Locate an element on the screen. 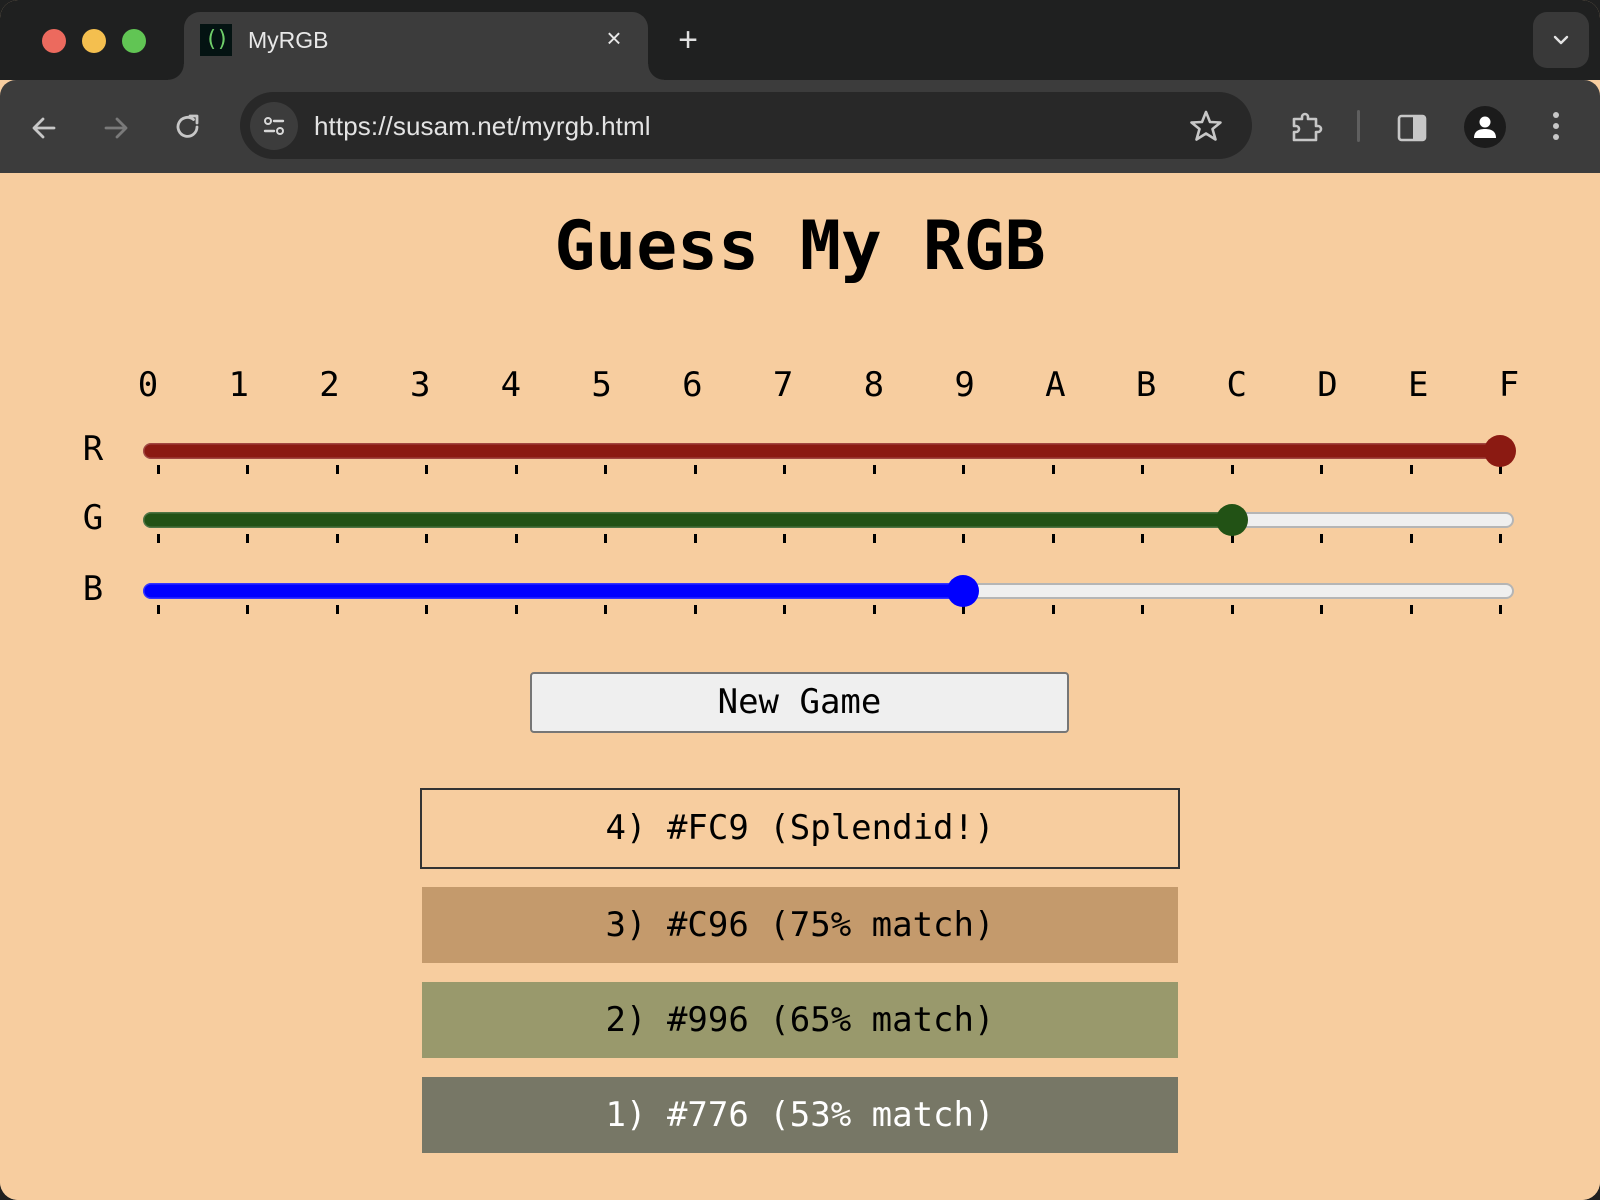  star-icon is located at coordinates (1206, 125).